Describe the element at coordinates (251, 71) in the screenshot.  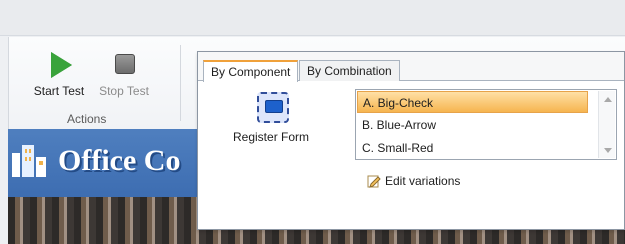
I see `tab-by-component: By Component` at that location.